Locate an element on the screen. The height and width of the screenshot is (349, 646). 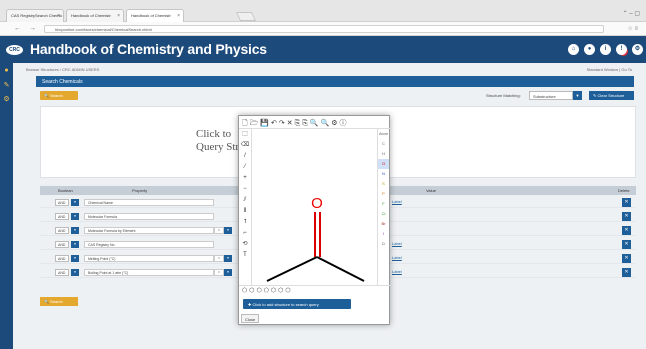
atom-button-d: D is located at coordinates (383, 244).